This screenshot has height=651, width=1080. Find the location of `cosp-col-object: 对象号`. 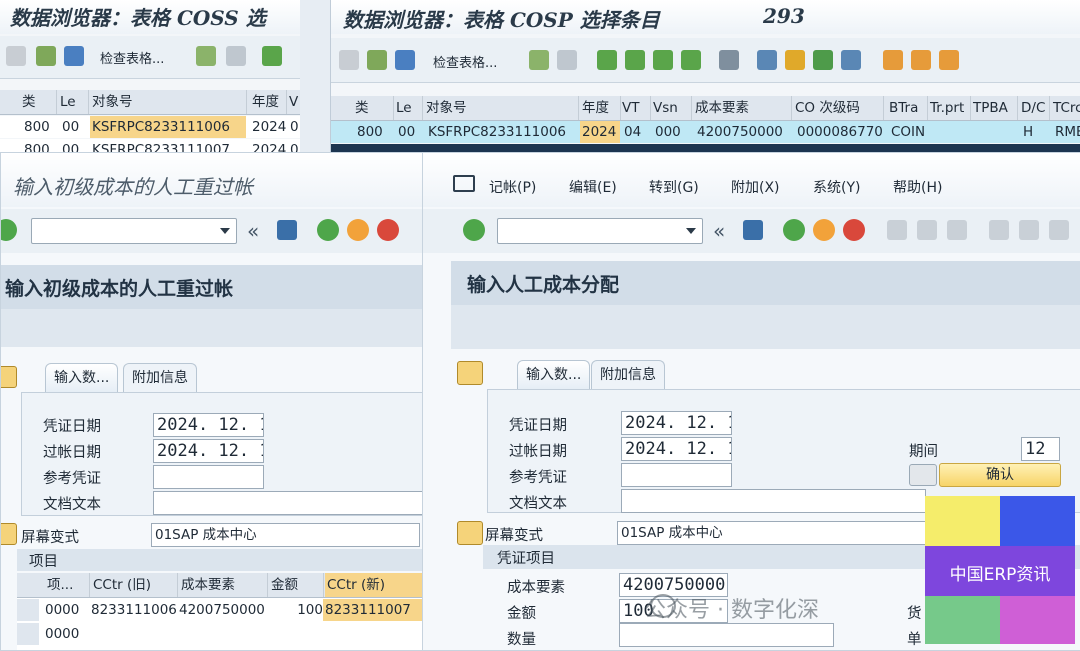

cosp-col-object: 对象号 is located at coordinates (501, 108).